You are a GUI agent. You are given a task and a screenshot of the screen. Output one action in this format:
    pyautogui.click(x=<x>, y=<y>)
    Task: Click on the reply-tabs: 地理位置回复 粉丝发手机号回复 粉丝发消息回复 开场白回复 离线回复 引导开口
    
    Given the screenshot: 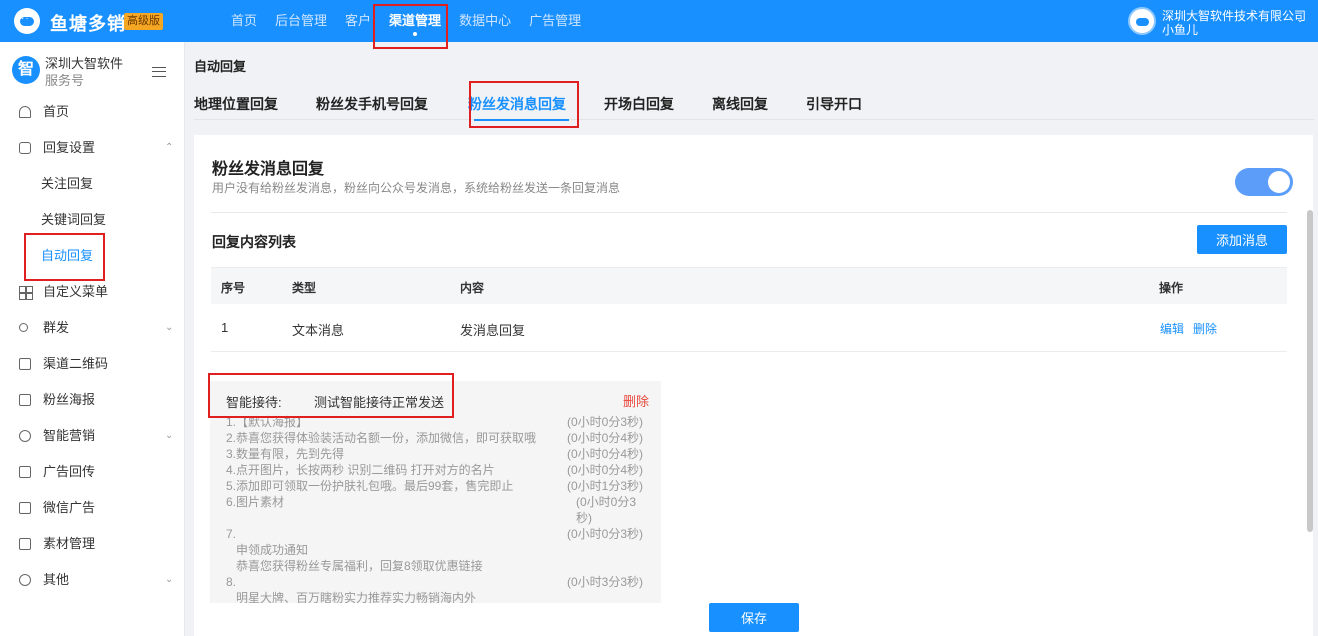 What is the action you would take?
    pyautogui.click(x=754, y=103)
    